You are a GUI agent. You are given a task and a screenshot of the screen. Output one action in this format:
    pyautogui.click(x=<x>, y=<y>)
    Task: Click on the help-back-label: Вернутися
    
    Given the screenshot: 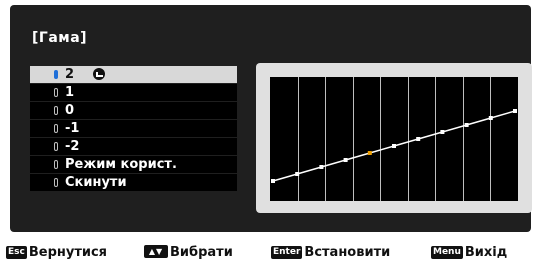 What is the action you would take?
    pyautogui.click(x=68, y=252)
    